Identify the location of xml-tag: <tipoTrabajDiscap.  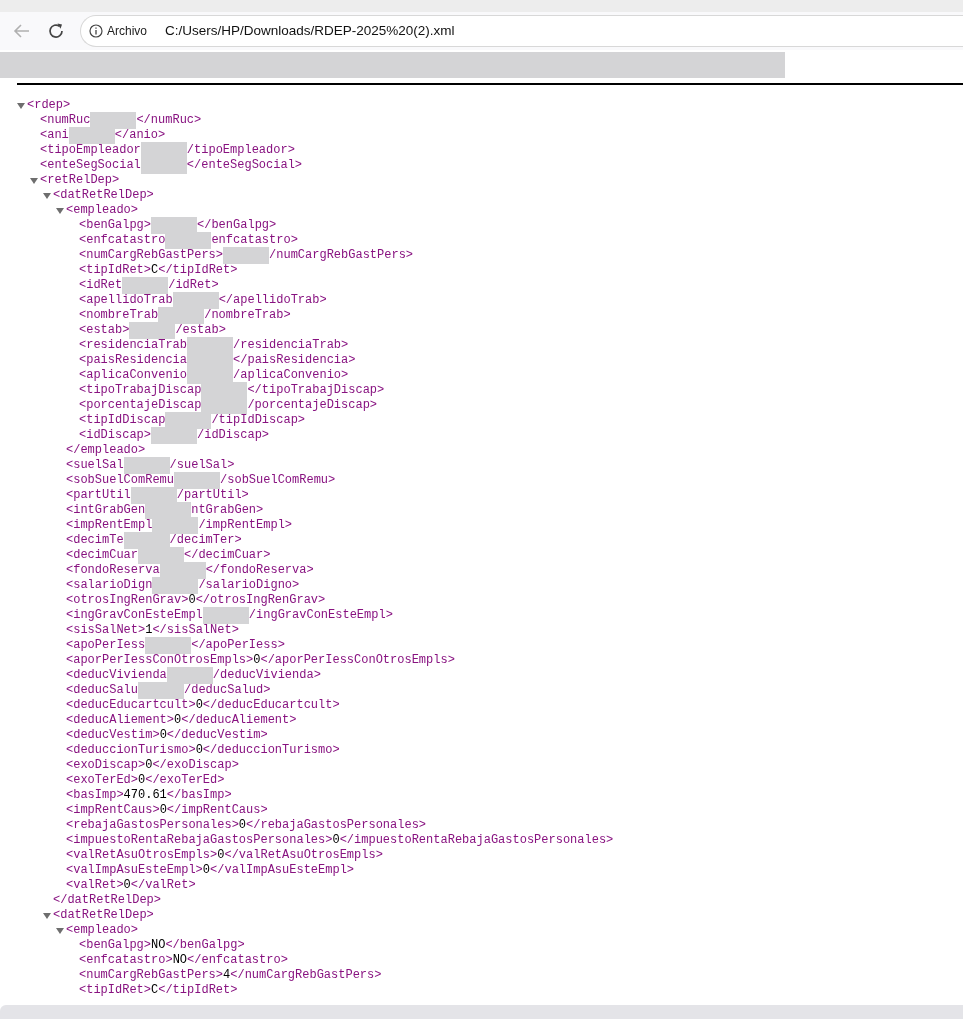
(140, 390).